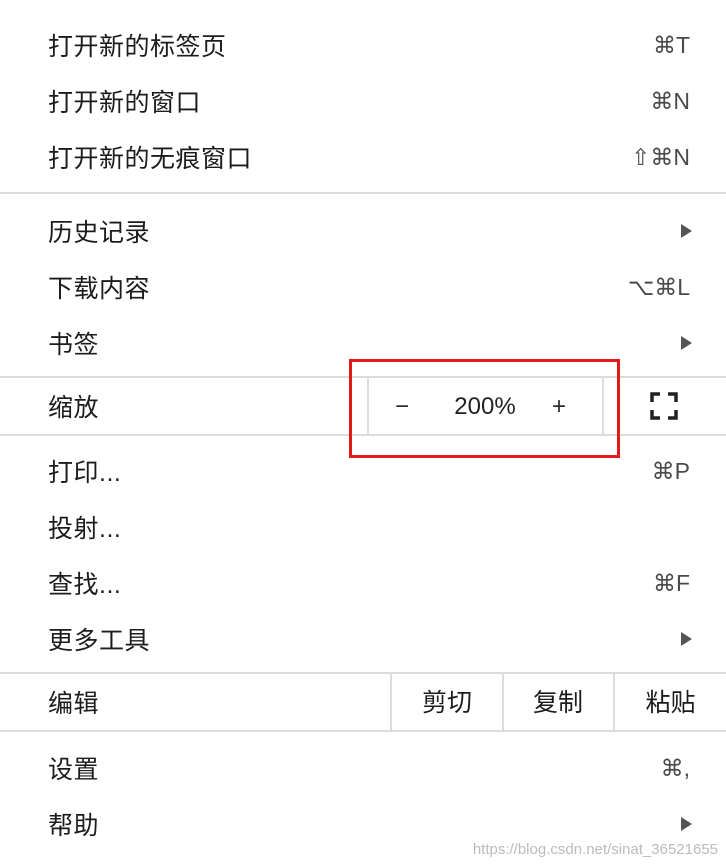 The height and width of the screenshot is (866, 726). Describe the element at coordinates (363, 287) in the screenshot. I see `menu-item-downloads: 下载内容 ⌥⌘L` at that location.